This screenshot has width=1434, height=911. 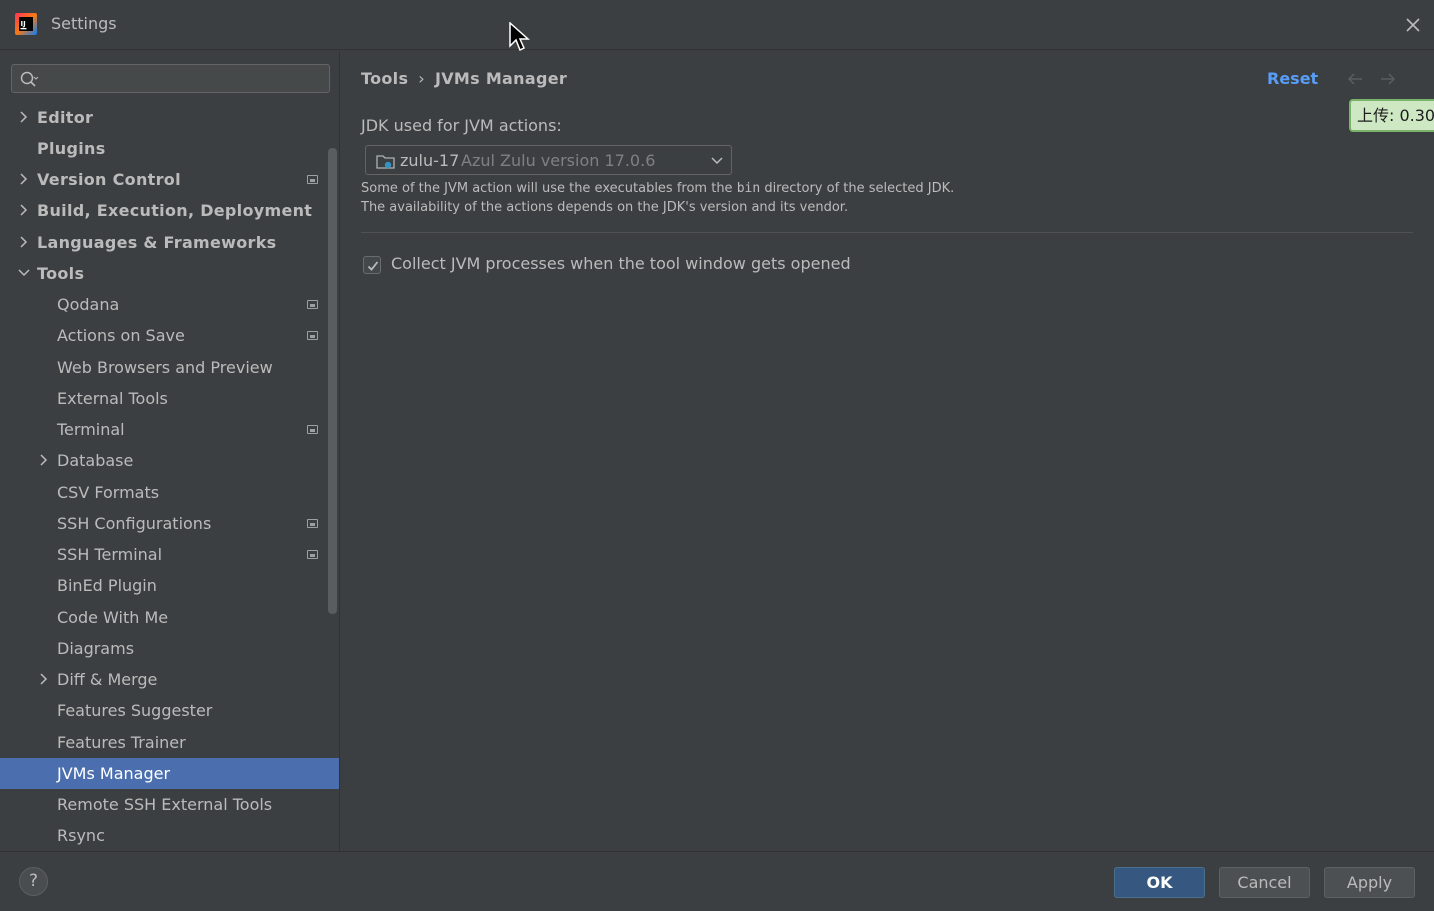 I want to click on search-icon, so click(x=29, y=79).